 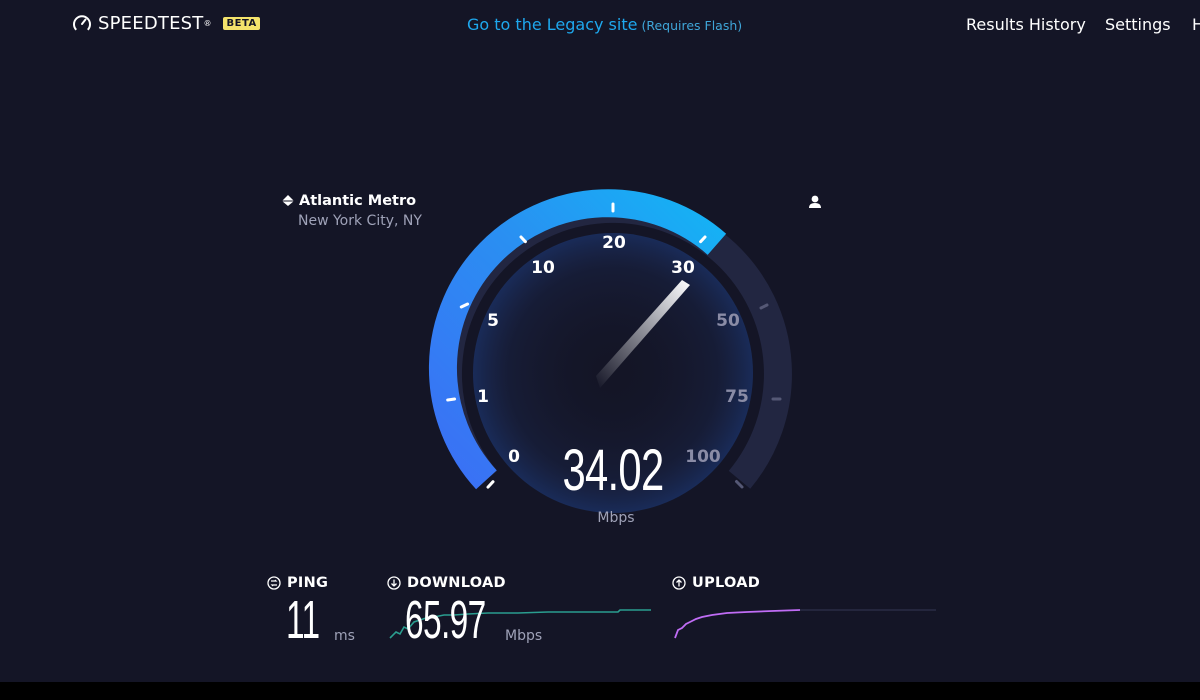 I want to click on gauge-label-30: 30, so click(x=683, y=268).